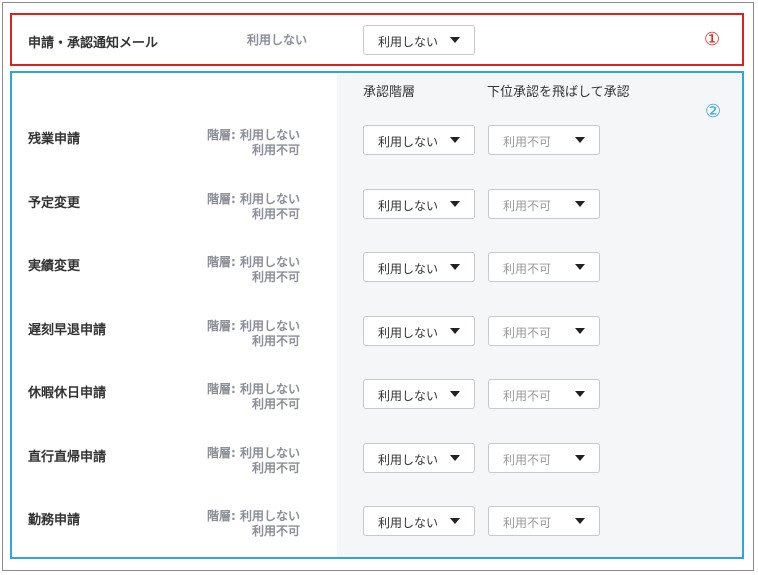 This screenshot has height=575, width=758. Describe the element at coordinates (389, 92) in the screenshot. I see `approval-level-header: 承認階層` at that location.